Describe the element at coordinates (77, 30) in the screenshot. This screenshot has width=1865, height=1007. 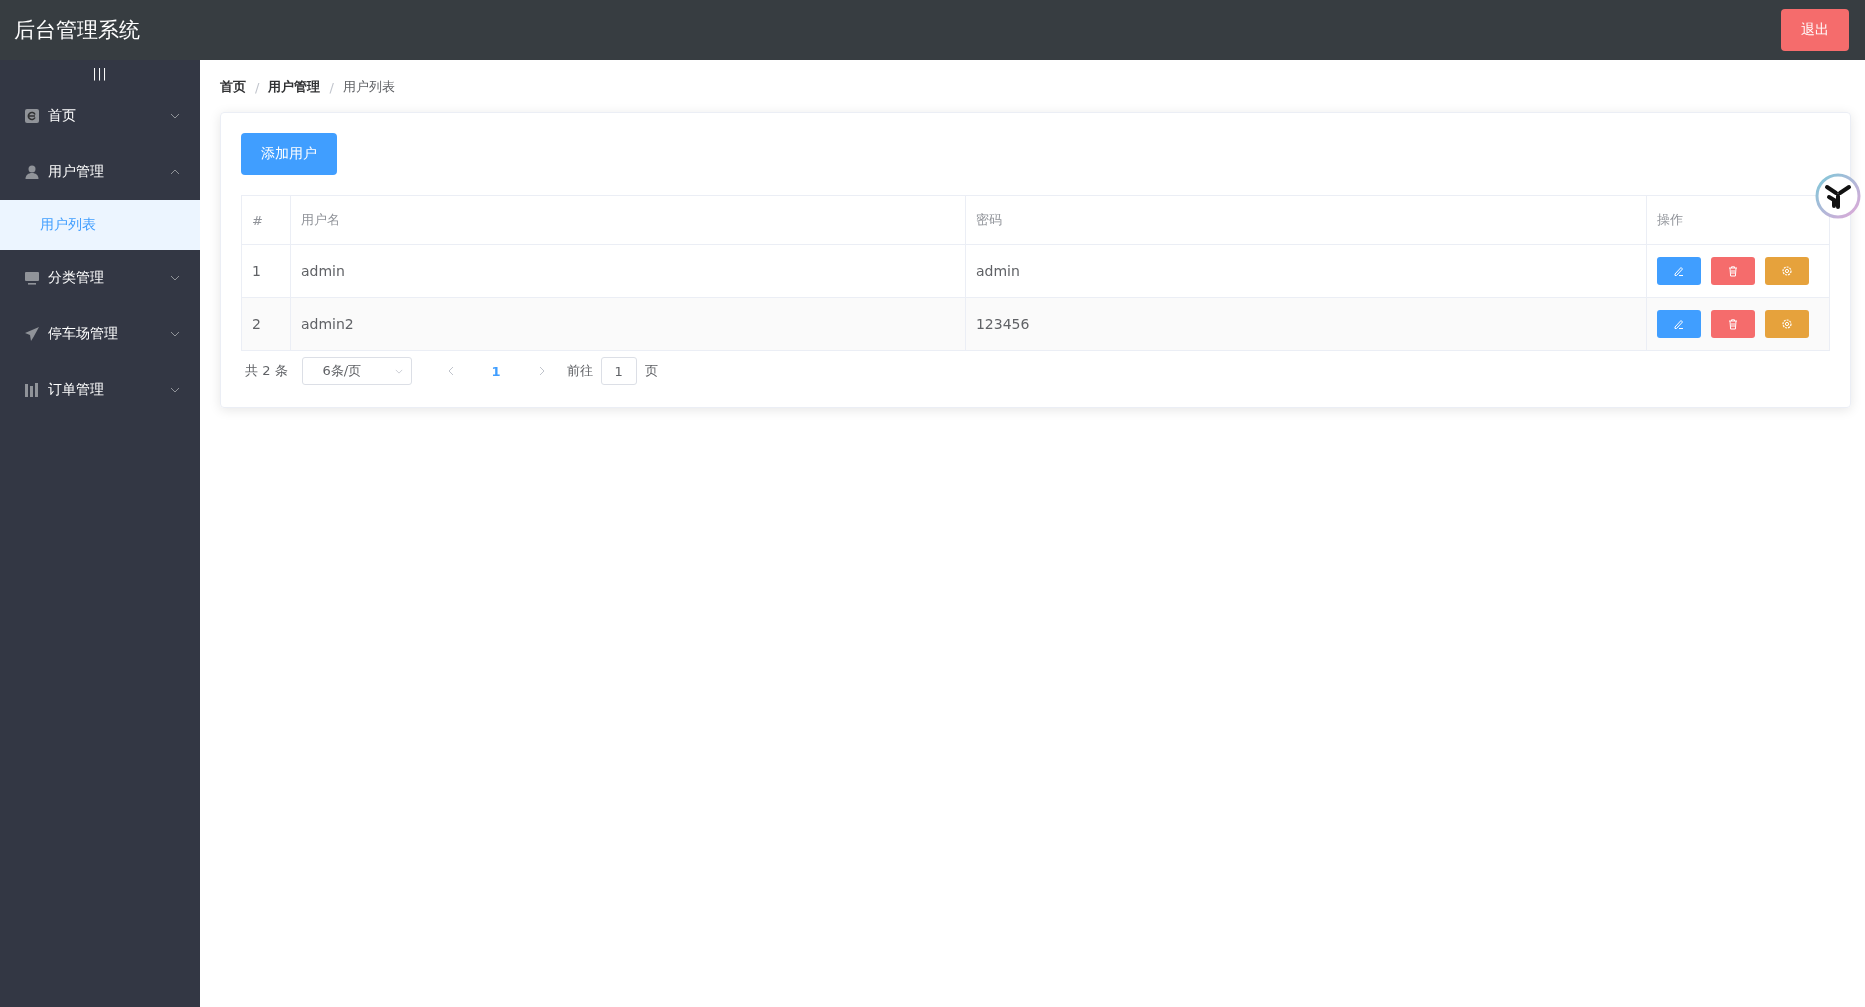
I see `app-title: 后台管理系统` at that location.